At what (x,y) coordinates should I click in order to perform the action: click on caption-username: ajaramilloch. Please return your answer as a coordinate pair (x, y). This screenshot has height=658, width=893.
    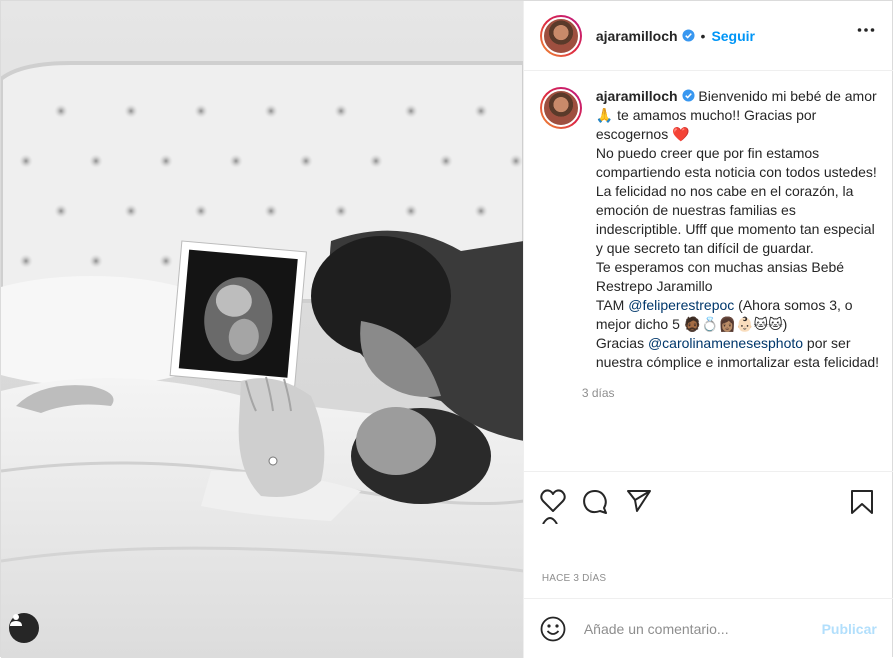
    Looking at the image, I should click on (637, 96).